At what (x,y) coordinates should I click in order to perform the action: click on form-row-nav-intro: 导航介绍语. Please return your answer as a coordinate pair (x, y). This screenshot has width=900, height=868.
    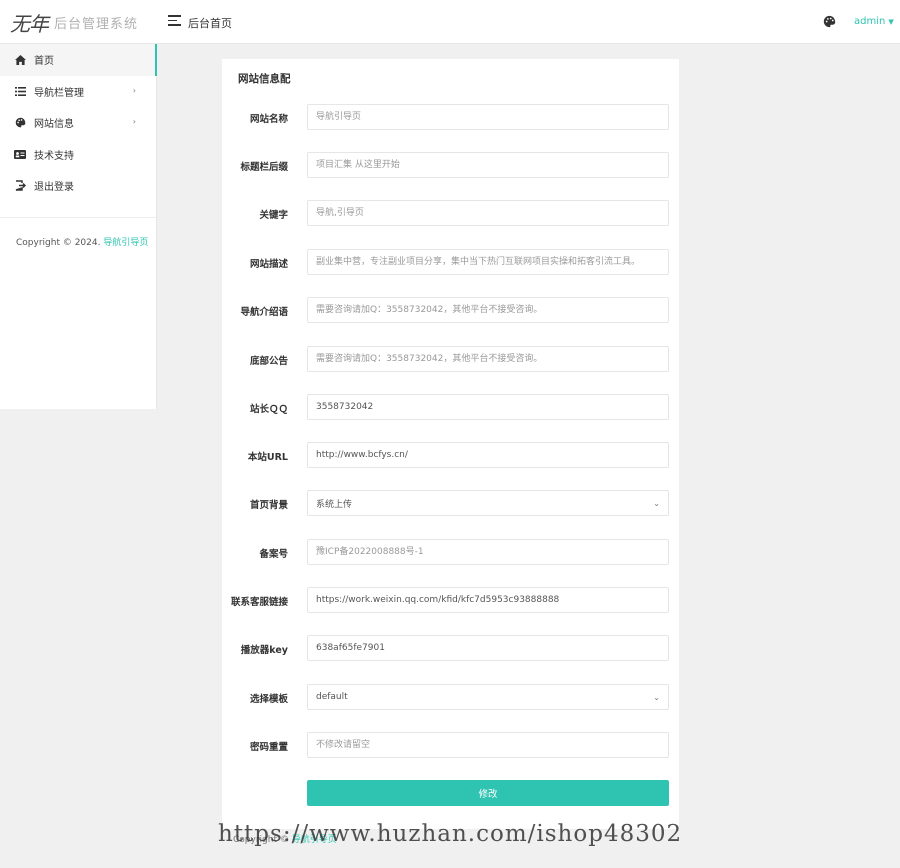
    Looking at the image, I should click on (450, 310).